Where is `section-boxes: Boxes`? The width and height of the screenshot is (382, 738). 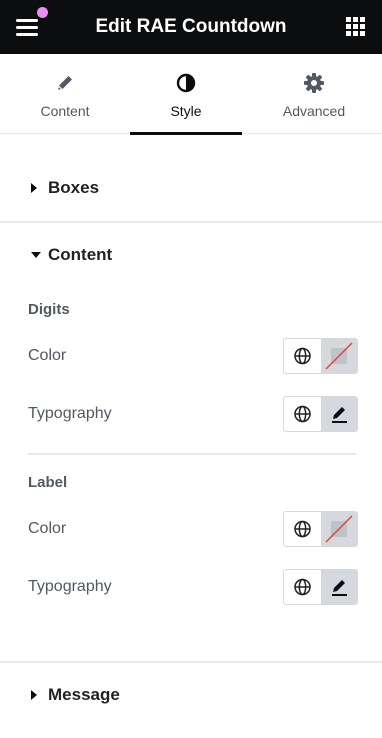
section-boxes: Boxes is located at coordinates (191, 188).